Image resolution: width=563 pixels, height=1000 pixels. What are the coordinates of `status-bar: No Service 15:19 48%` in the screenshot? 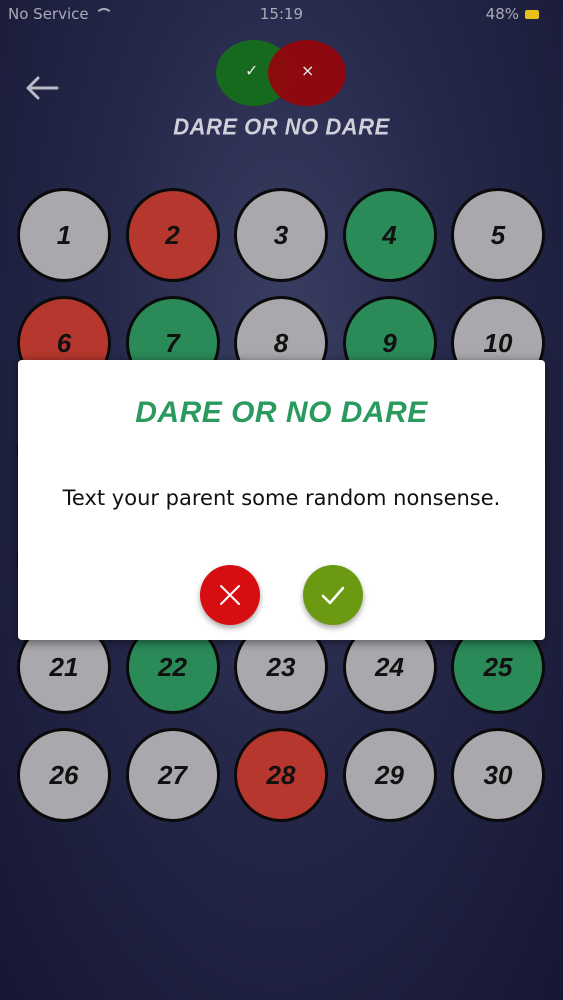 It's located at (281, 15).